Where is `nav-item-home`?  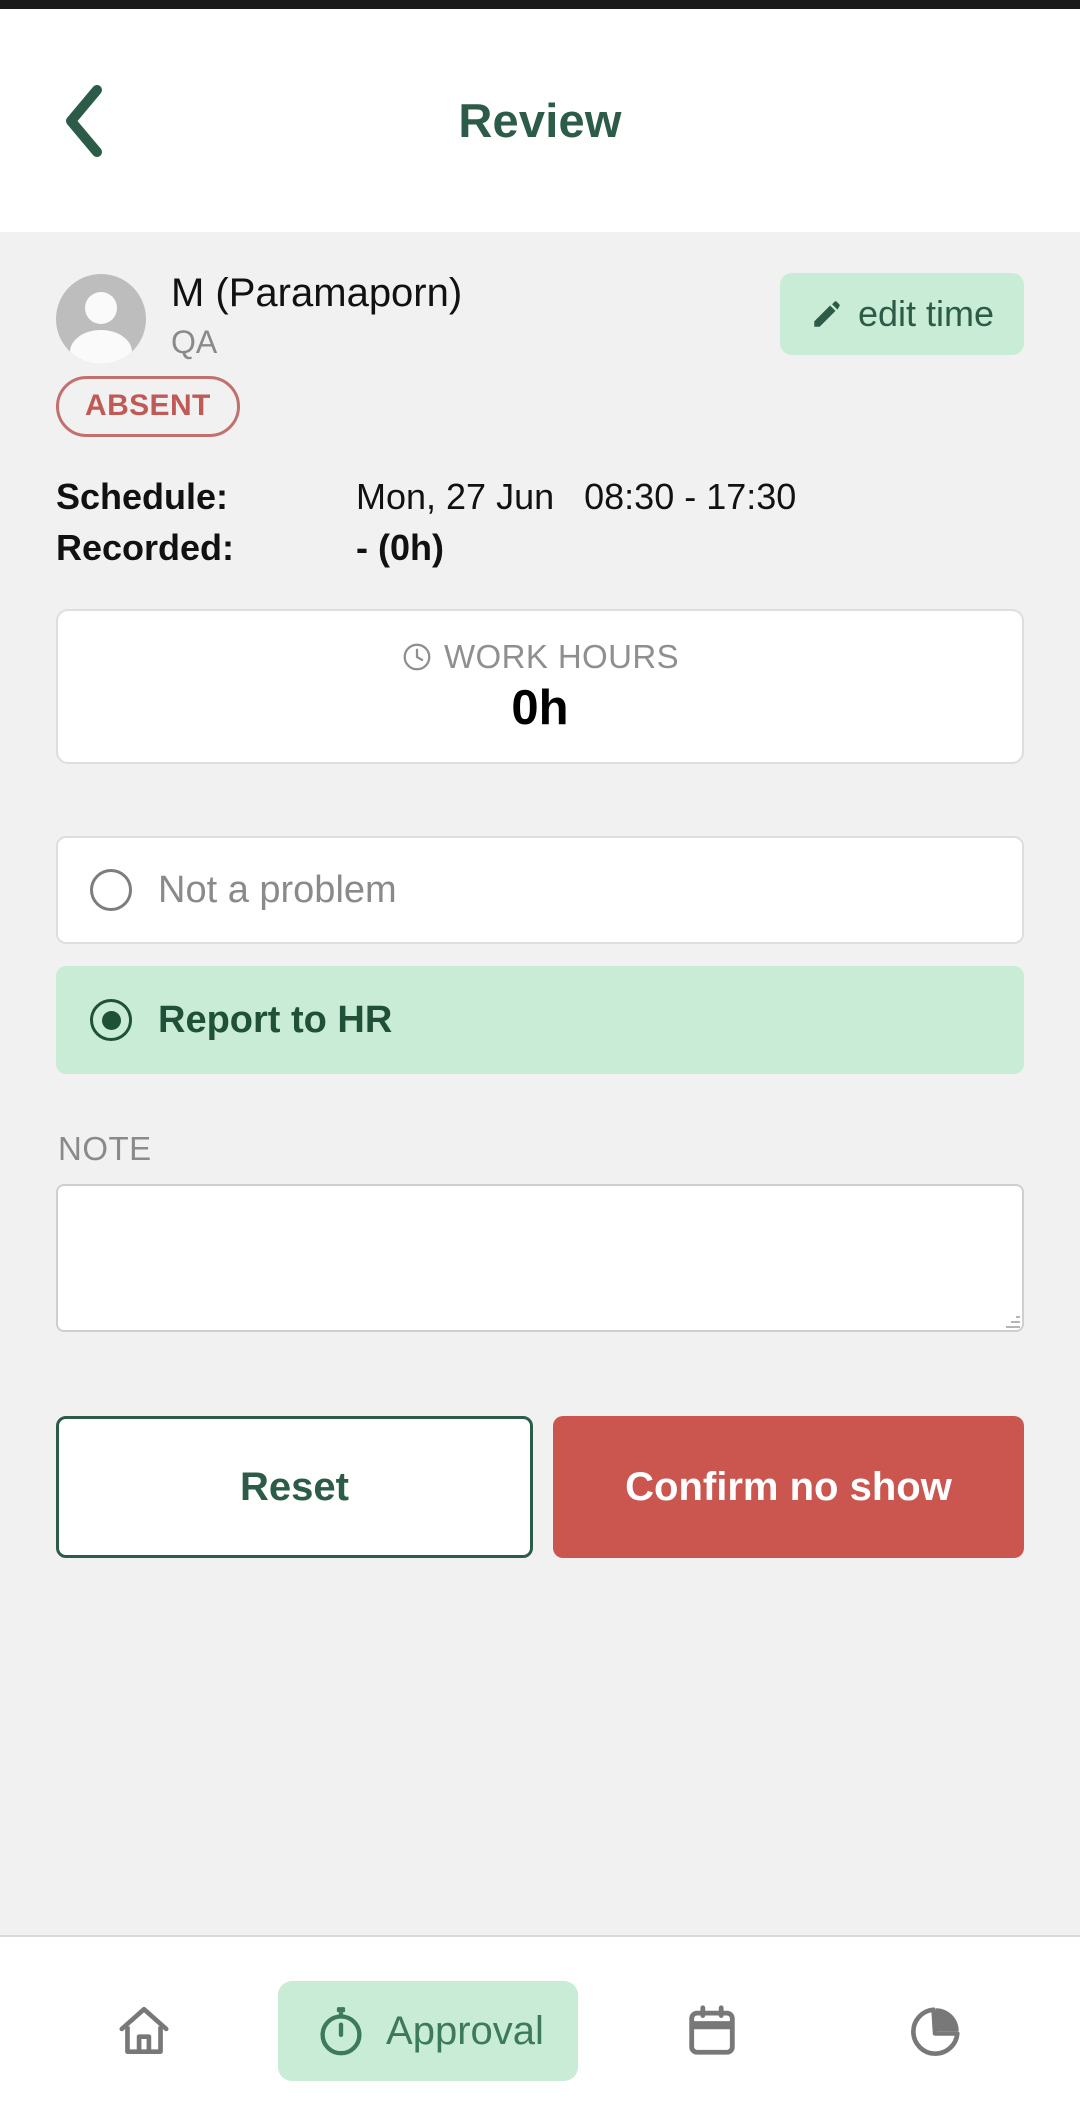
nav-item-home is located at coordinates (144, 2031).